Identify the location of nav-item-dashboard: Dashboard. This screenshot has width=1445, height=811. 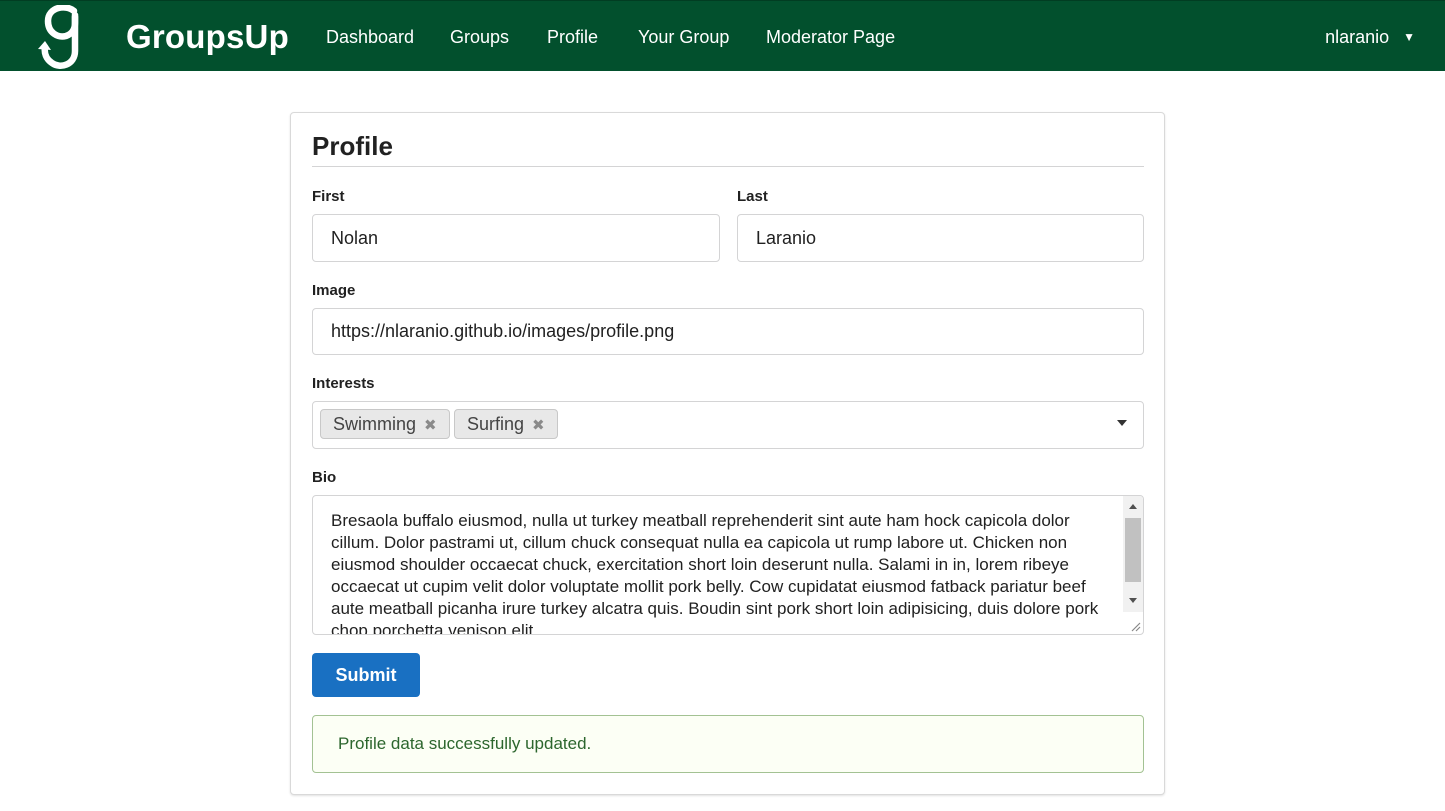
(370, 37).